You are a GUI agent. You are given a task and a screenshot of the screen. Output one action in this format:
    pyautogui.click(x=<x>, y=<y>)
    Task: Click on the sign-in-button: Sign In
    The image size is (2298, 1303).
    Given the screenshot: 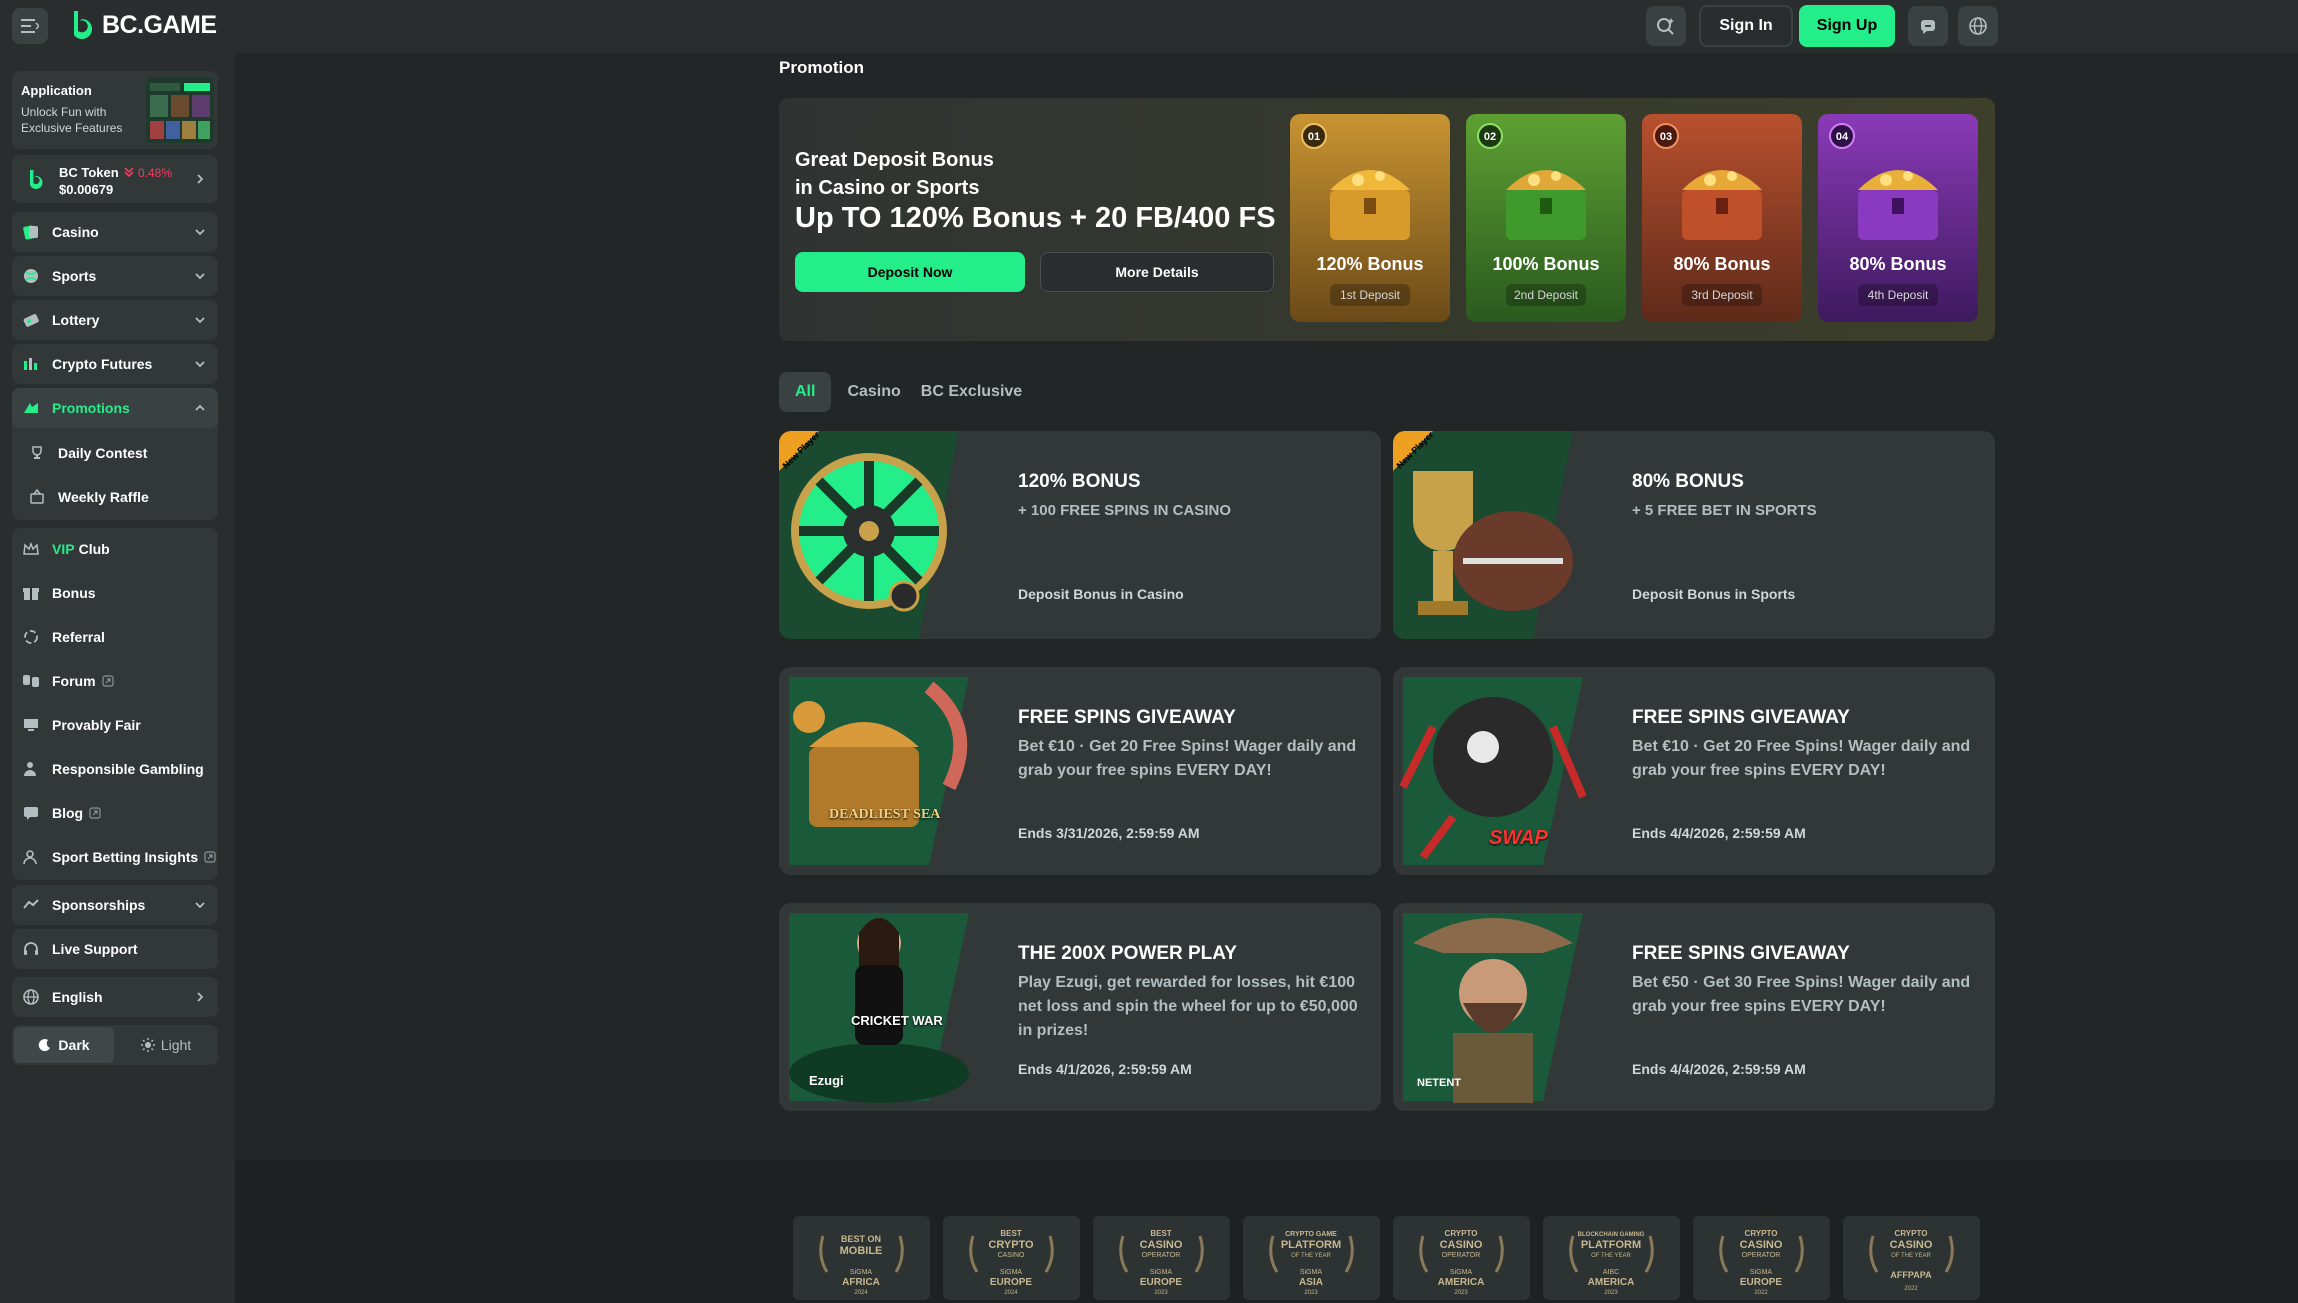 What is the action you would take?
    pyautogui.click(x=1746, y=26)
    